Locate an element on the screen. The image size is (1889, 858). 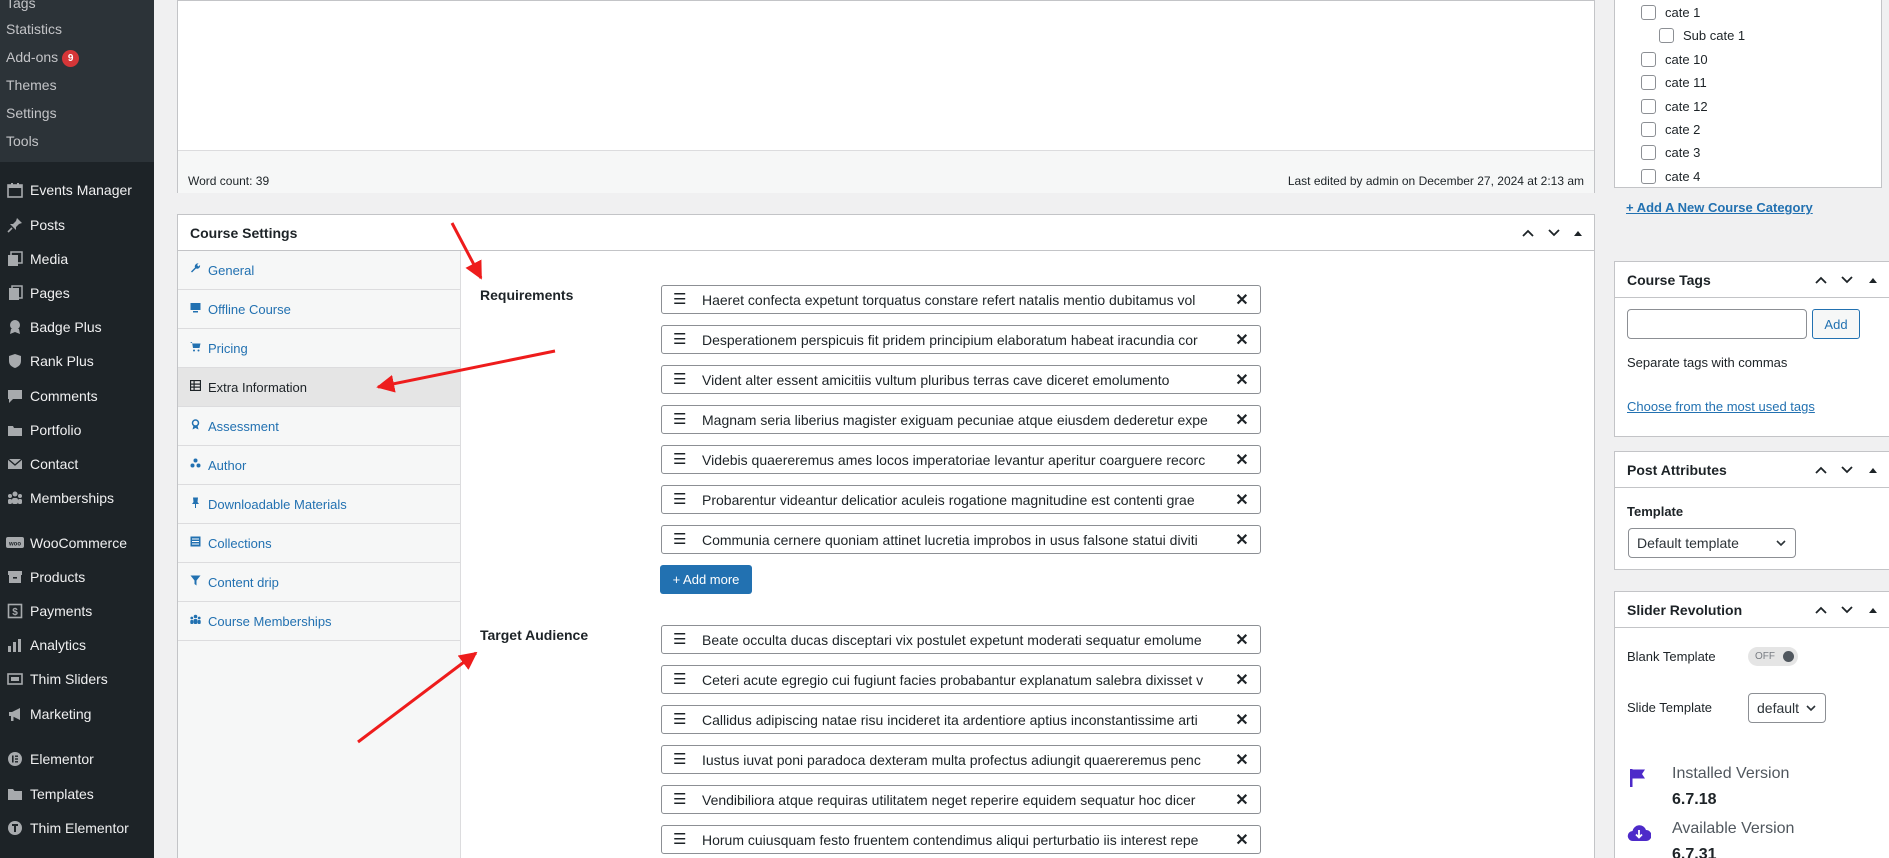
cloud-download-icon is located at coordinates (1639, 834).